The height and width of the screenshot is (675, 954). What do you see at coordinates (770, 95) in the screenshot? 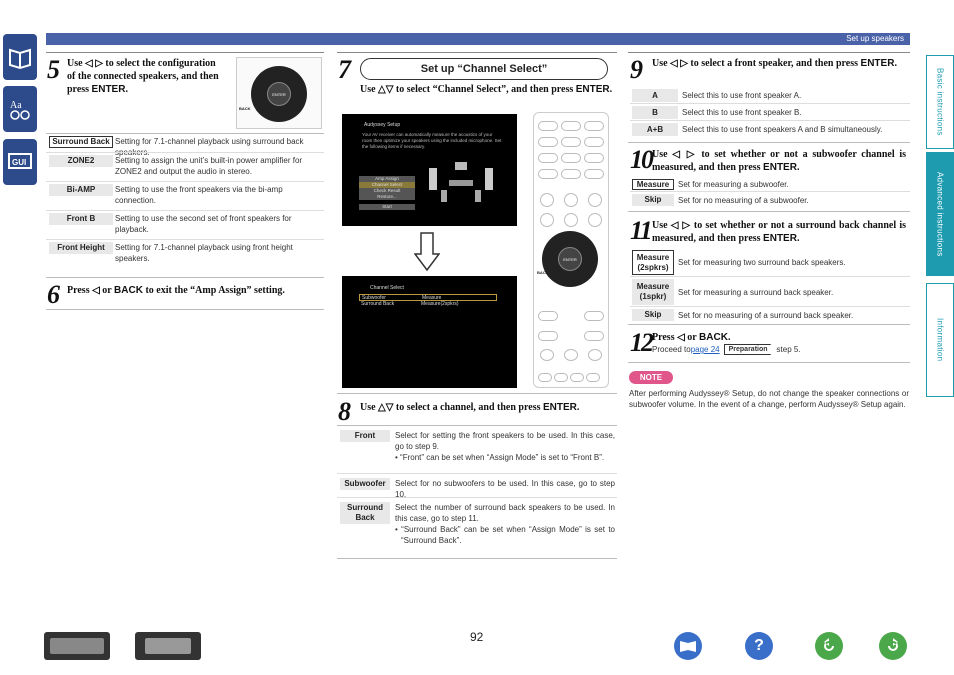
I see `table-row: A Select this to use front speaker A.` at bounding box center [770, 95].